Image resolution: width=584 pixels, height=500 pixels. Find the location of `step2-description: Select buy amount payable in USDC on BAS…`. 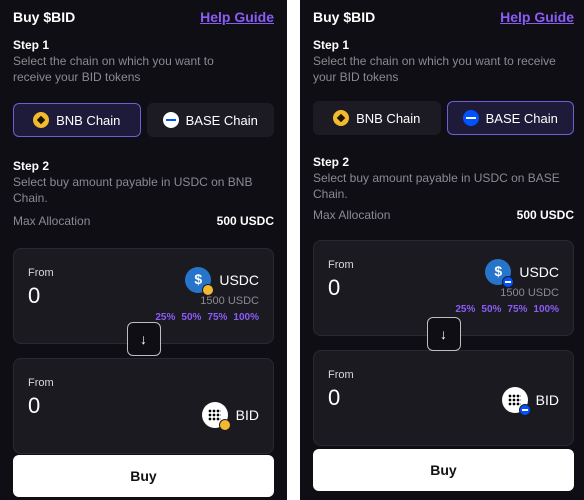

step2-description: Select buy amount payable in USDC on BAS… is located at coordinates (436, 186).